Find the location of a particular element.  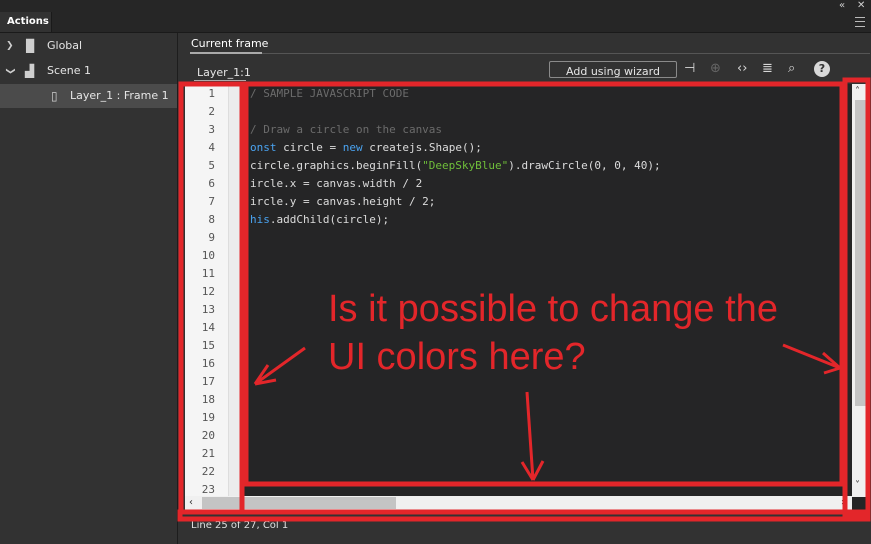

panel-tab-row: Actions is located at coordinates (435, 22).